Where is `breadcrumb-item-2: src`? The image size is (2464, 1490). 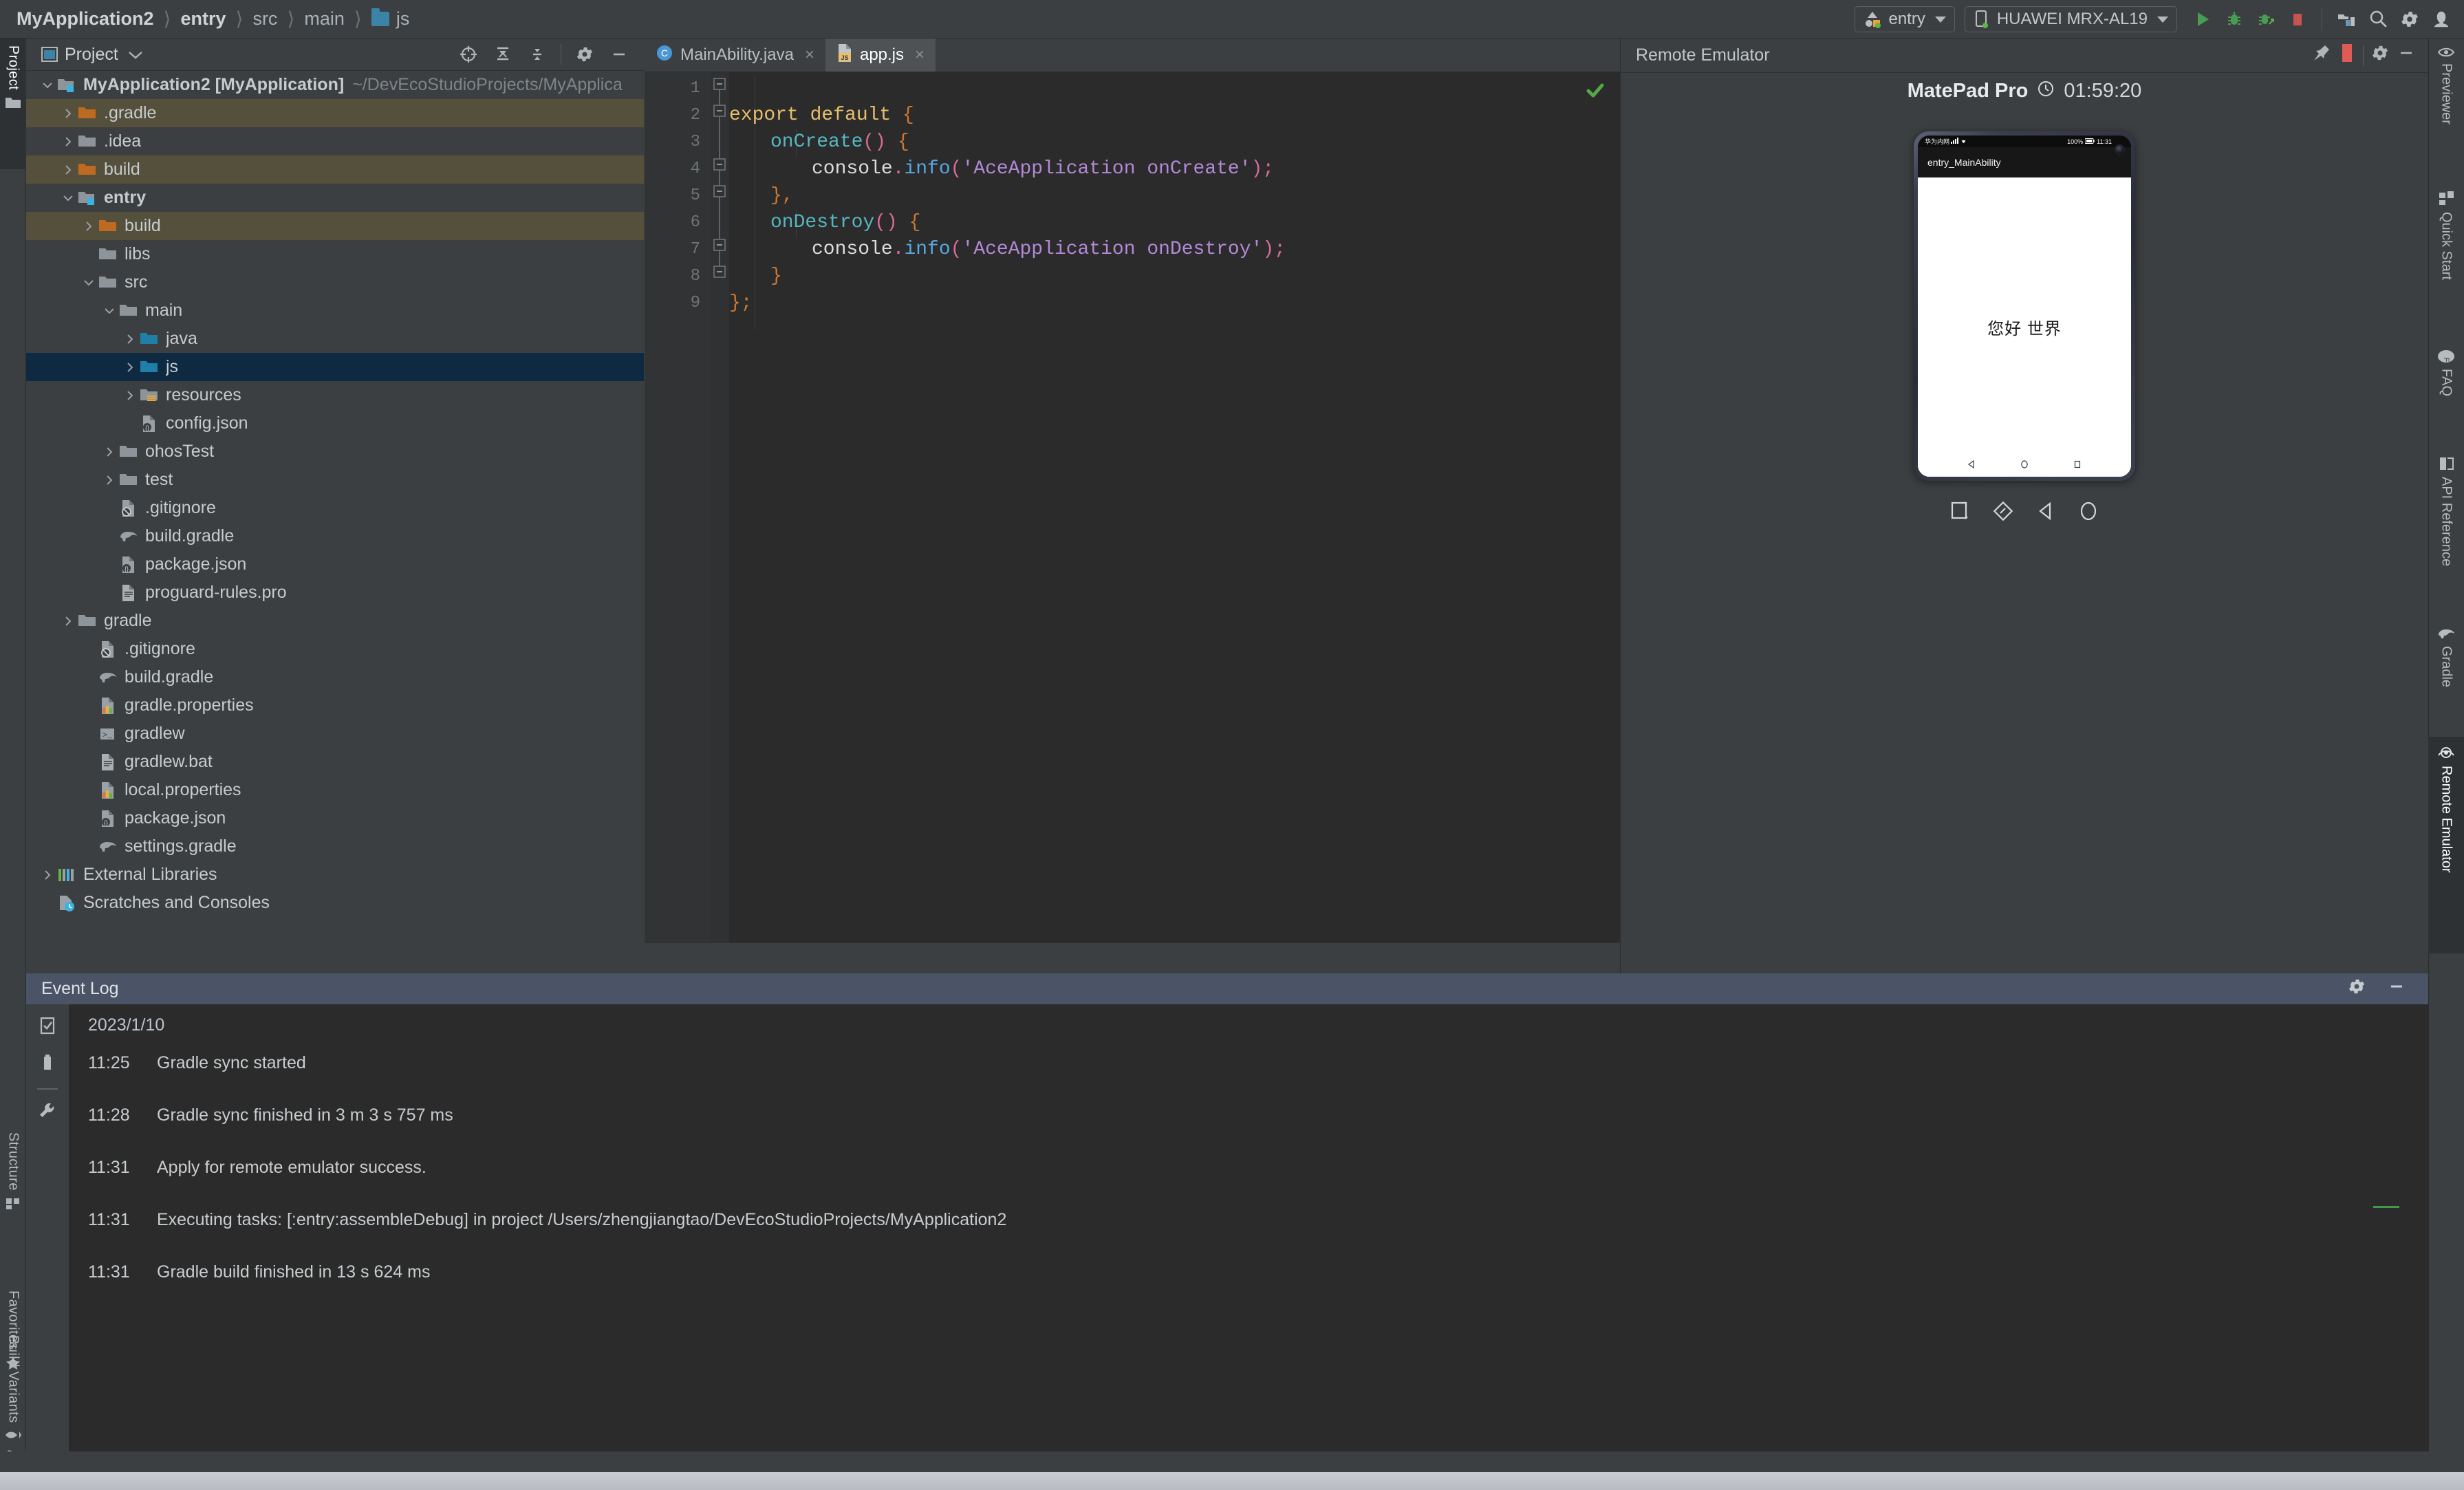
breadcrumb-item-2: src is located at coordinates (264, 19).